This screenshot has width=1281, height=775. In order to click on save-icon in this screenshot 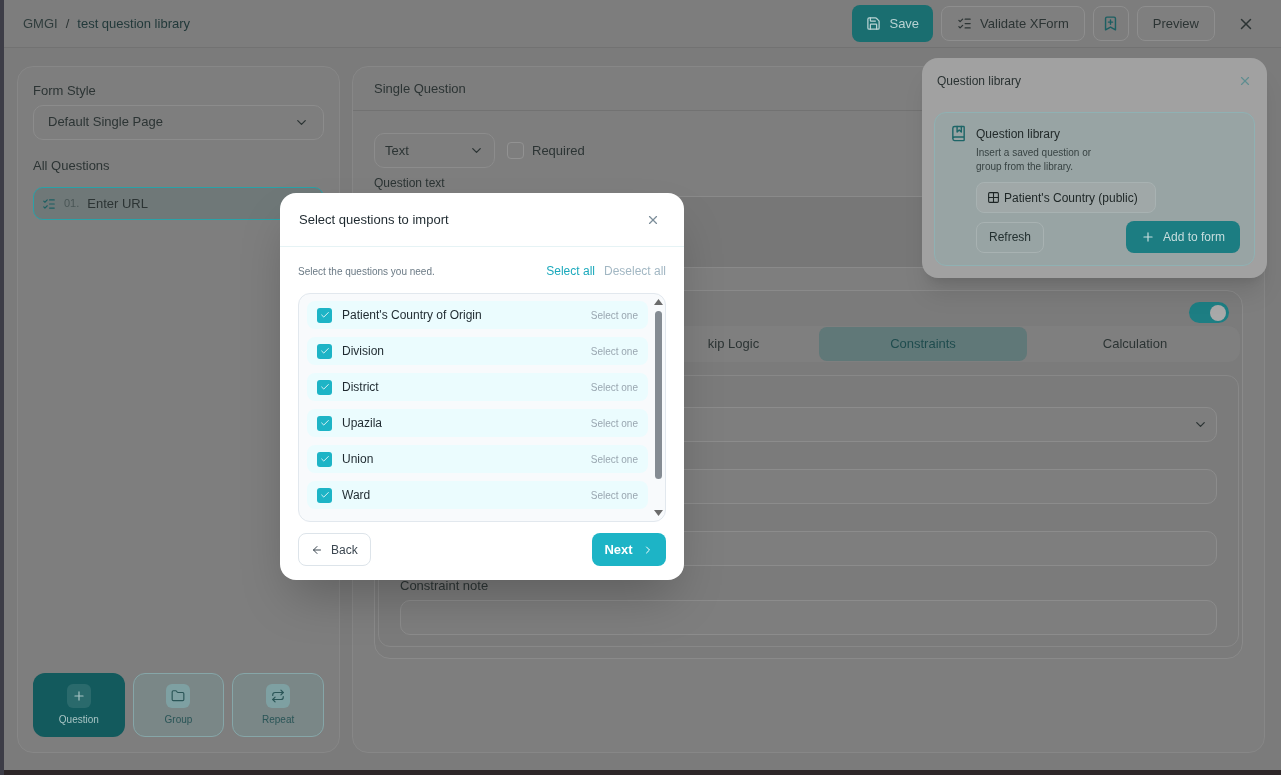, I will do `click(874, 23)`.